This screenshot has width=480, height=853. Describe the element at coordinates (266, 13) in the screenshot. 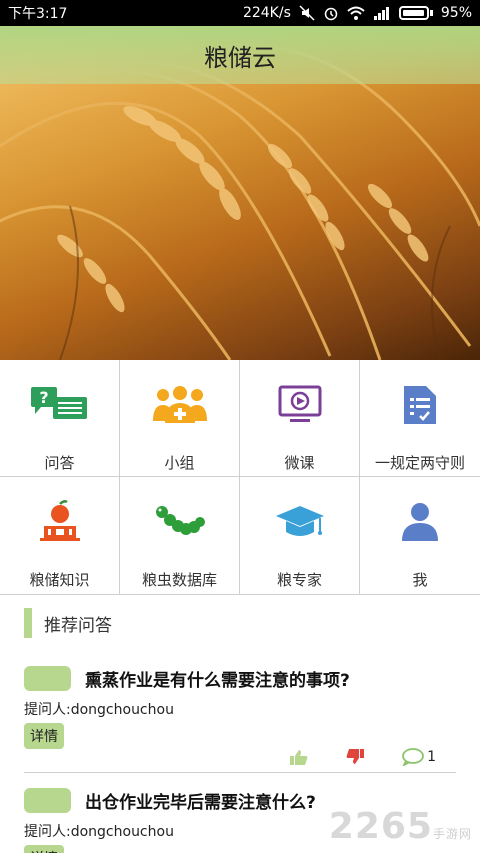

I see `network-speed: 224K/s` at that location.